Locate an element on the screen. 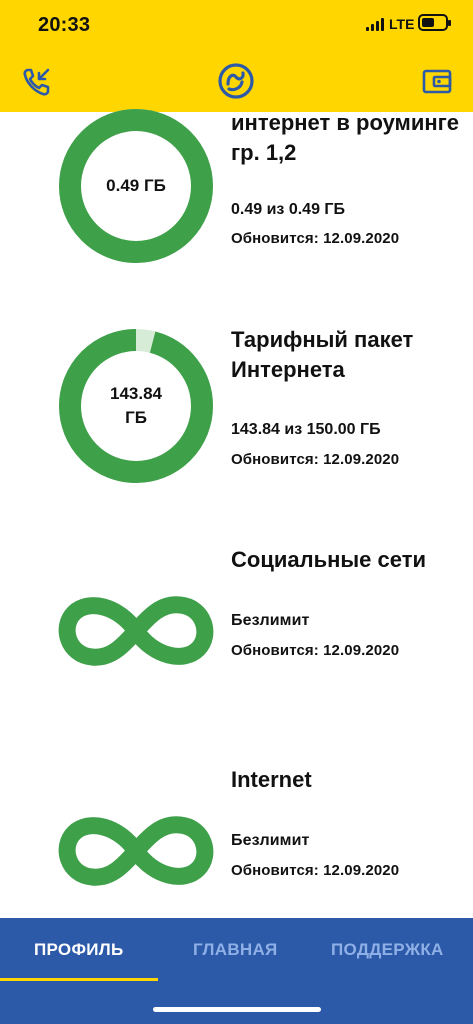  package-title: Тарифный пакет Интернета is located at coordinates (322, 354).